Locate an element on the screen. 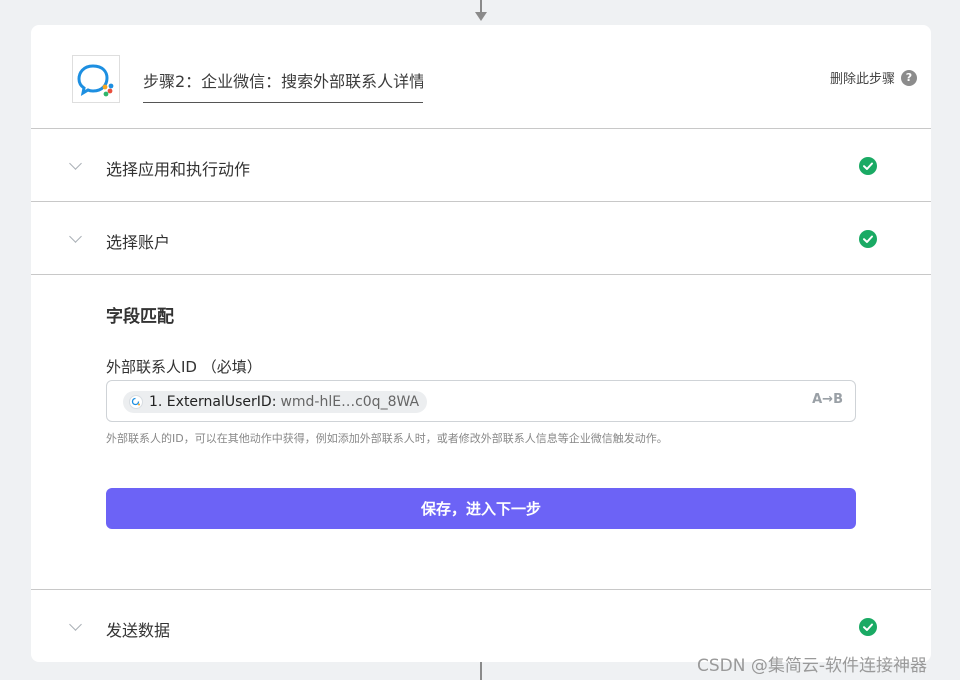 This screenshot has height=680, width=960. section-label: 选择账户 is located at coordinates (138, 242).